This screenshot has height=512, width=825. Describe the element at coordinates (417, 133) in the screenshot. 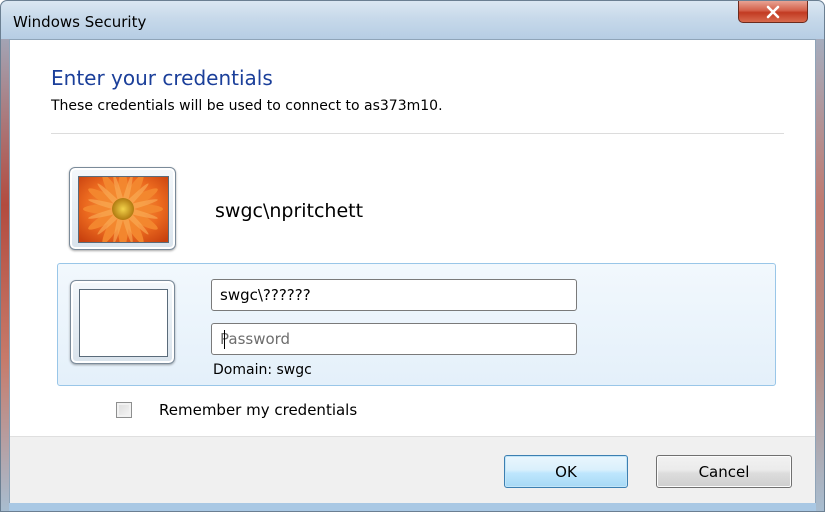

I see `divider` at that location.